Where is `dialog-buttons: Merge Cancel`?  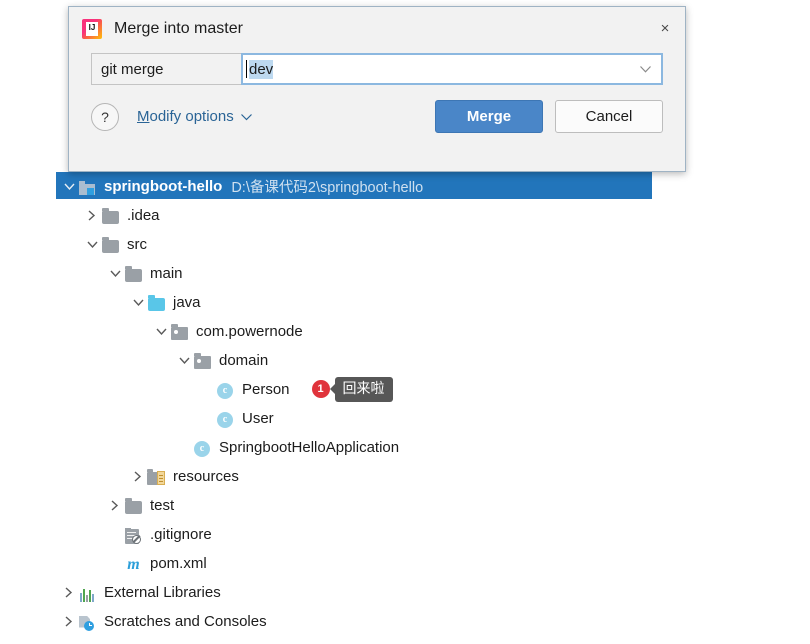 dialog-buttons: Merge Cancel is located at coordinates (549, 116).